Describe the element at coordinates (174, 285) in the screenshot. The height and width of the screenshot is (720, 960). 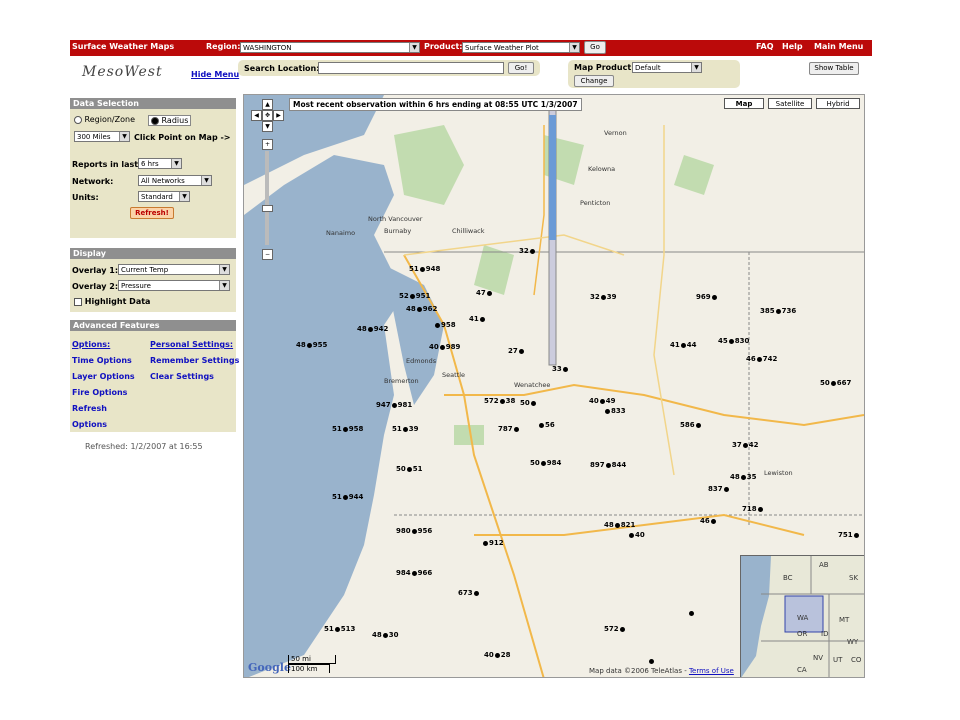
I see `overlay2-select: Pressure ▼` at that location.